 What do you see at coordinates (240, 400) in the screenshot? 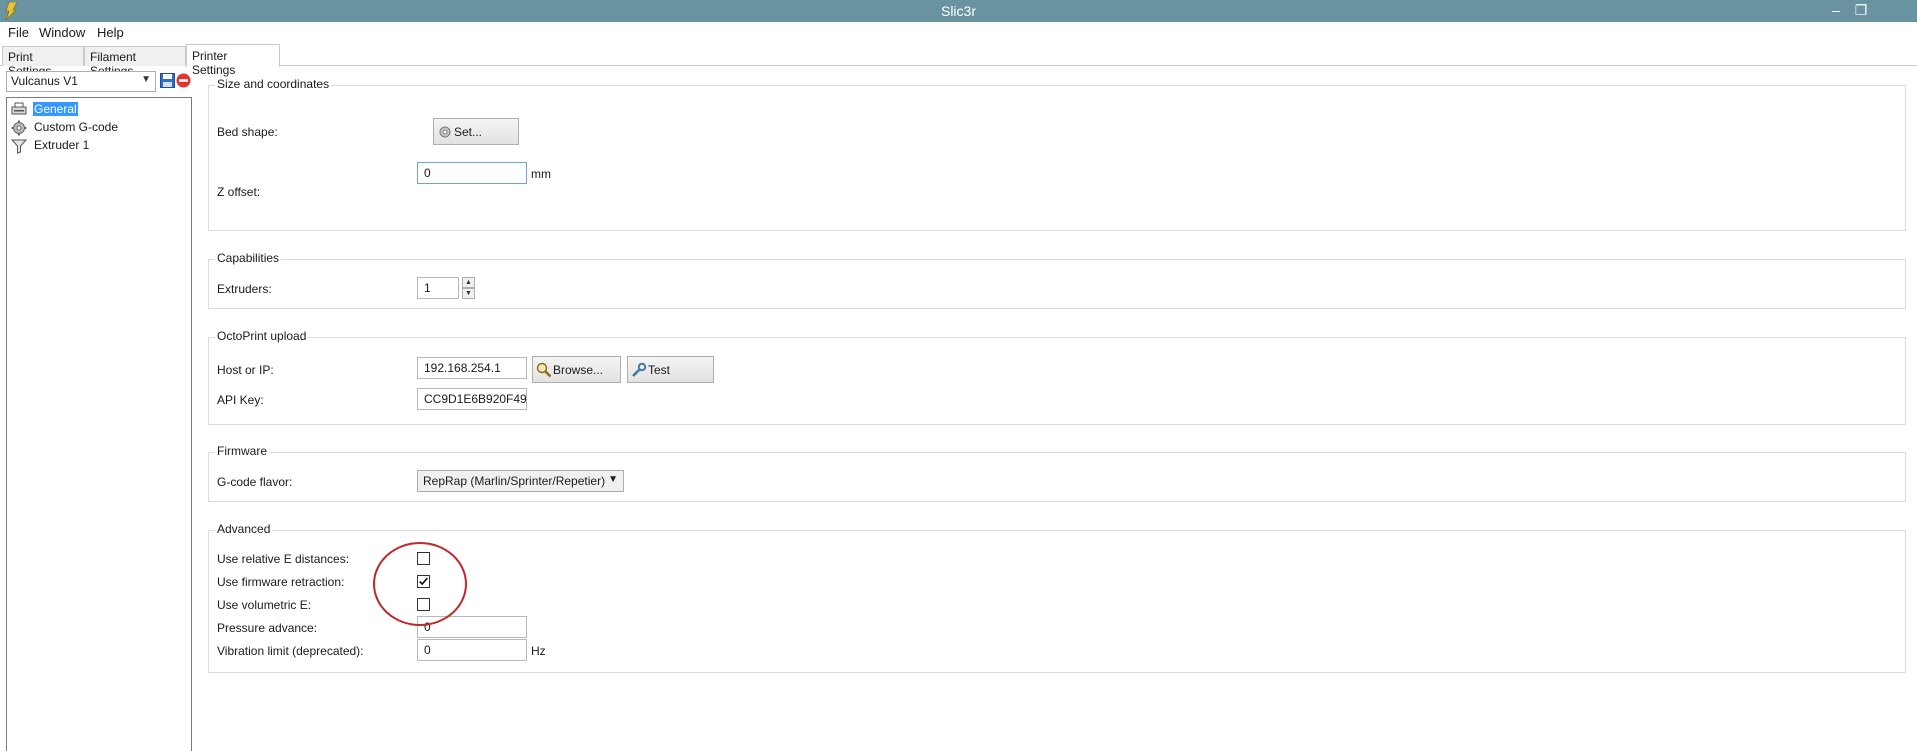
I see `api-key-label: API Key:` at bounding box center [240, 400].